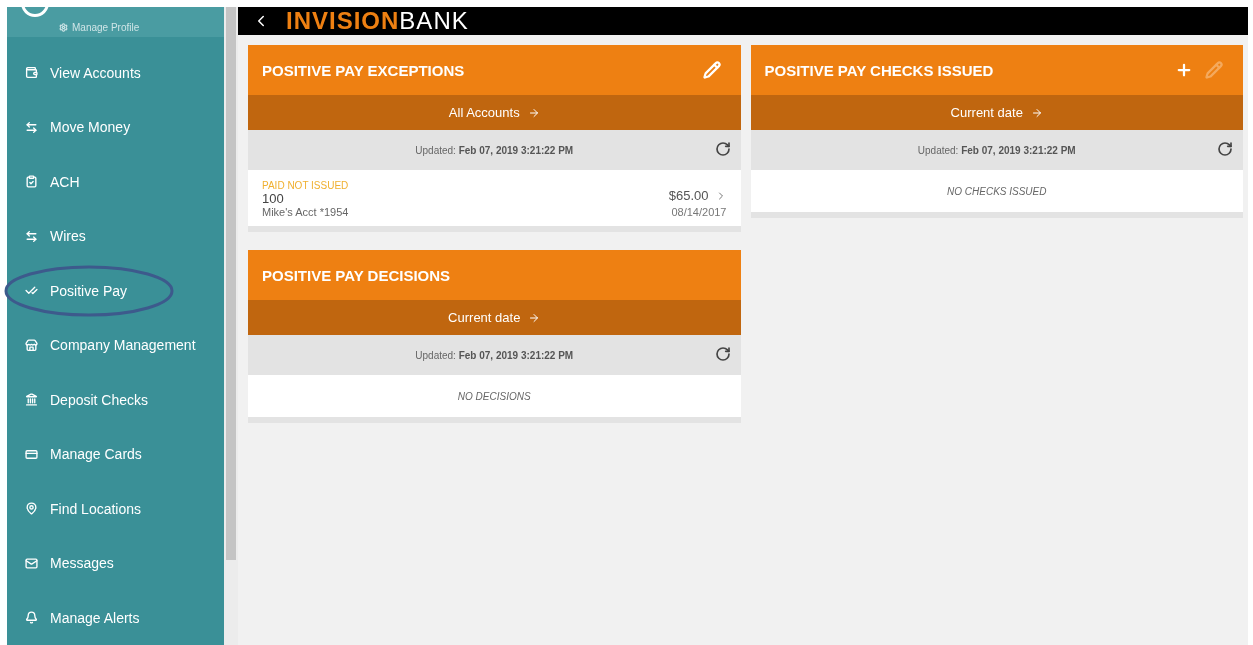 The height and width of the screenshot is (645, 1253). What do you see at coordinates (494, 396) in the screenshot?
I see `empty-message: NO DECISIONS` at bounding box center [494, 396].